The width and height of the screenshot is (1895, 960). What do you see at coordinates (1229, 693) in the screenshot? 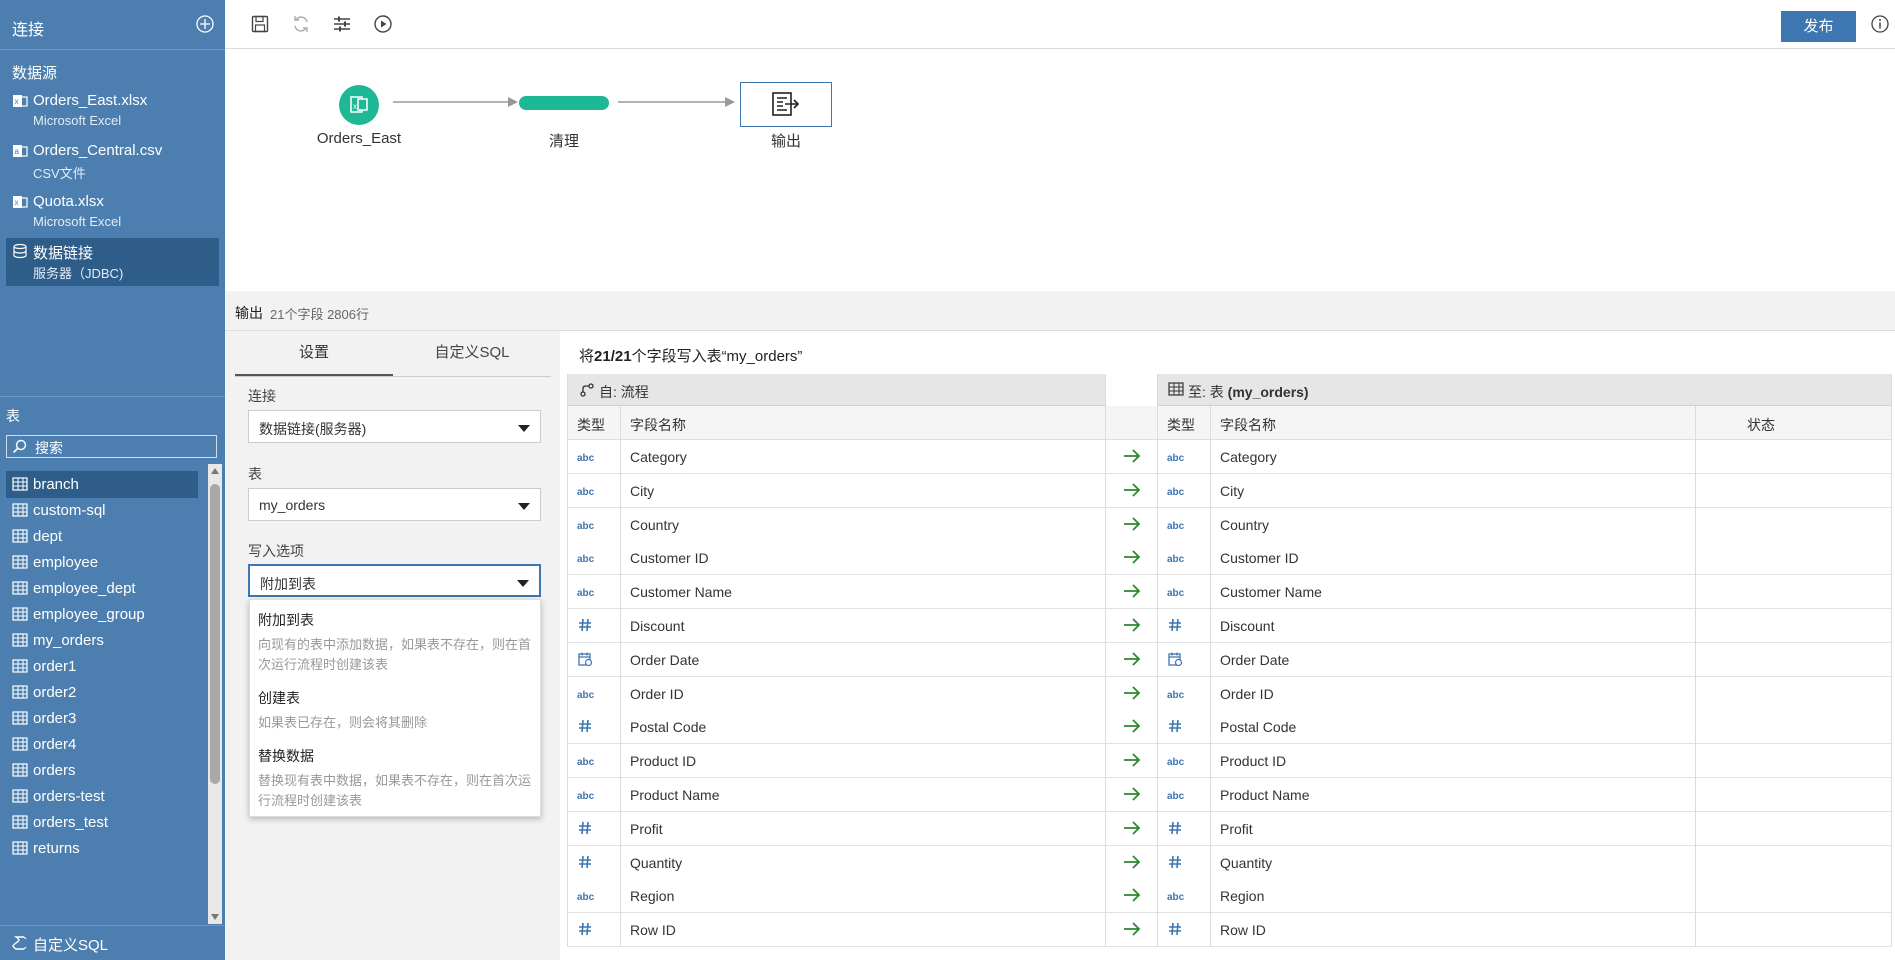
I see `mapping-row: abc Order ID abc Order ID` at bounding box center [1229, 693].